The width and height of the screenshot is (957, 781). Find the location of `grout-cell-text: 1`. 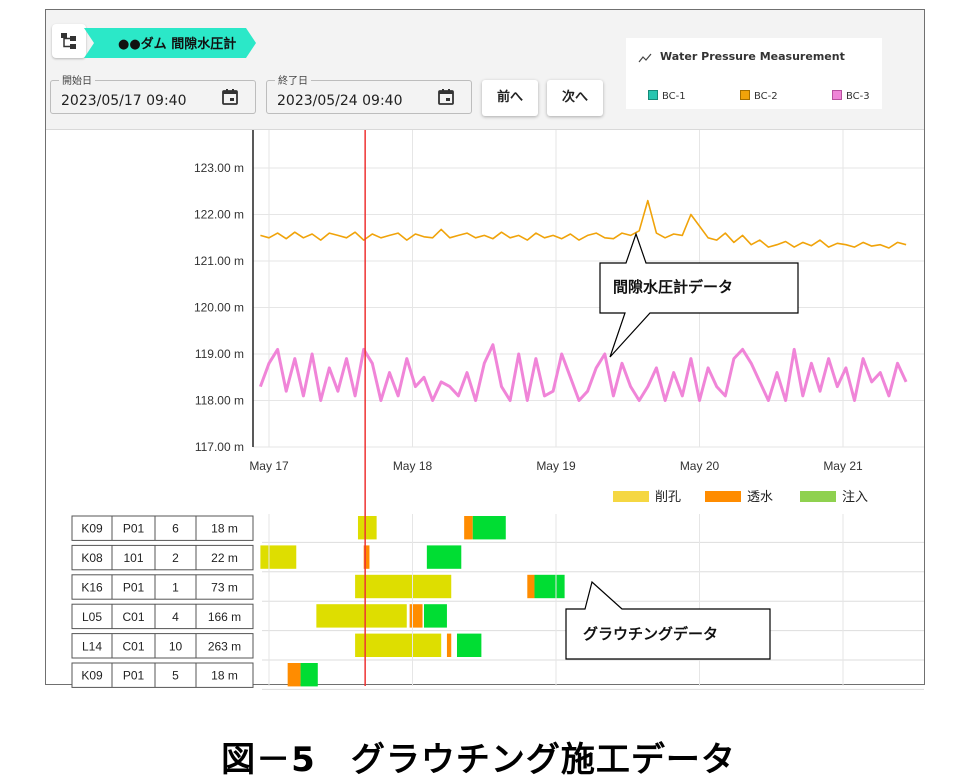

grout-cell-text: 1 is located at coordinates (175, 588).